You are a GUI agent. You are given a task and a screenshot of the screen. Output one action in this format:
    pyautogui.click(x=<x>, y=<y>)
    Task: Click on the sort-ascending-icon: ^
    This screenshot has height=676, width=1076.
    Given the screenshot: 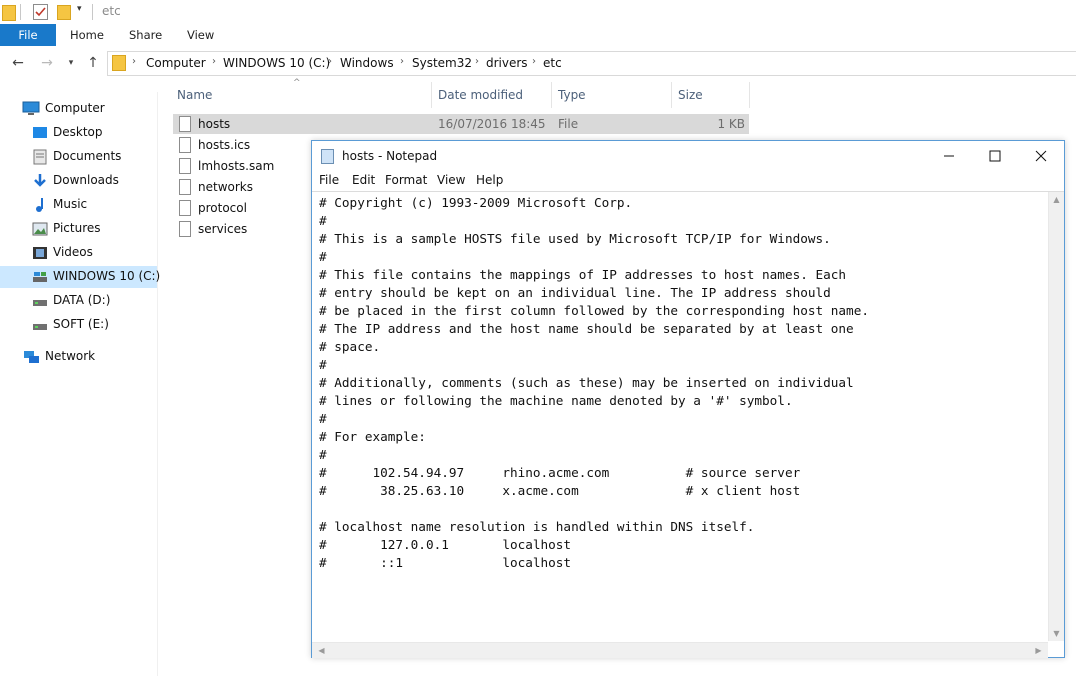 What is the action you would take?
    pyautogui.click(x=297, y=83)
    